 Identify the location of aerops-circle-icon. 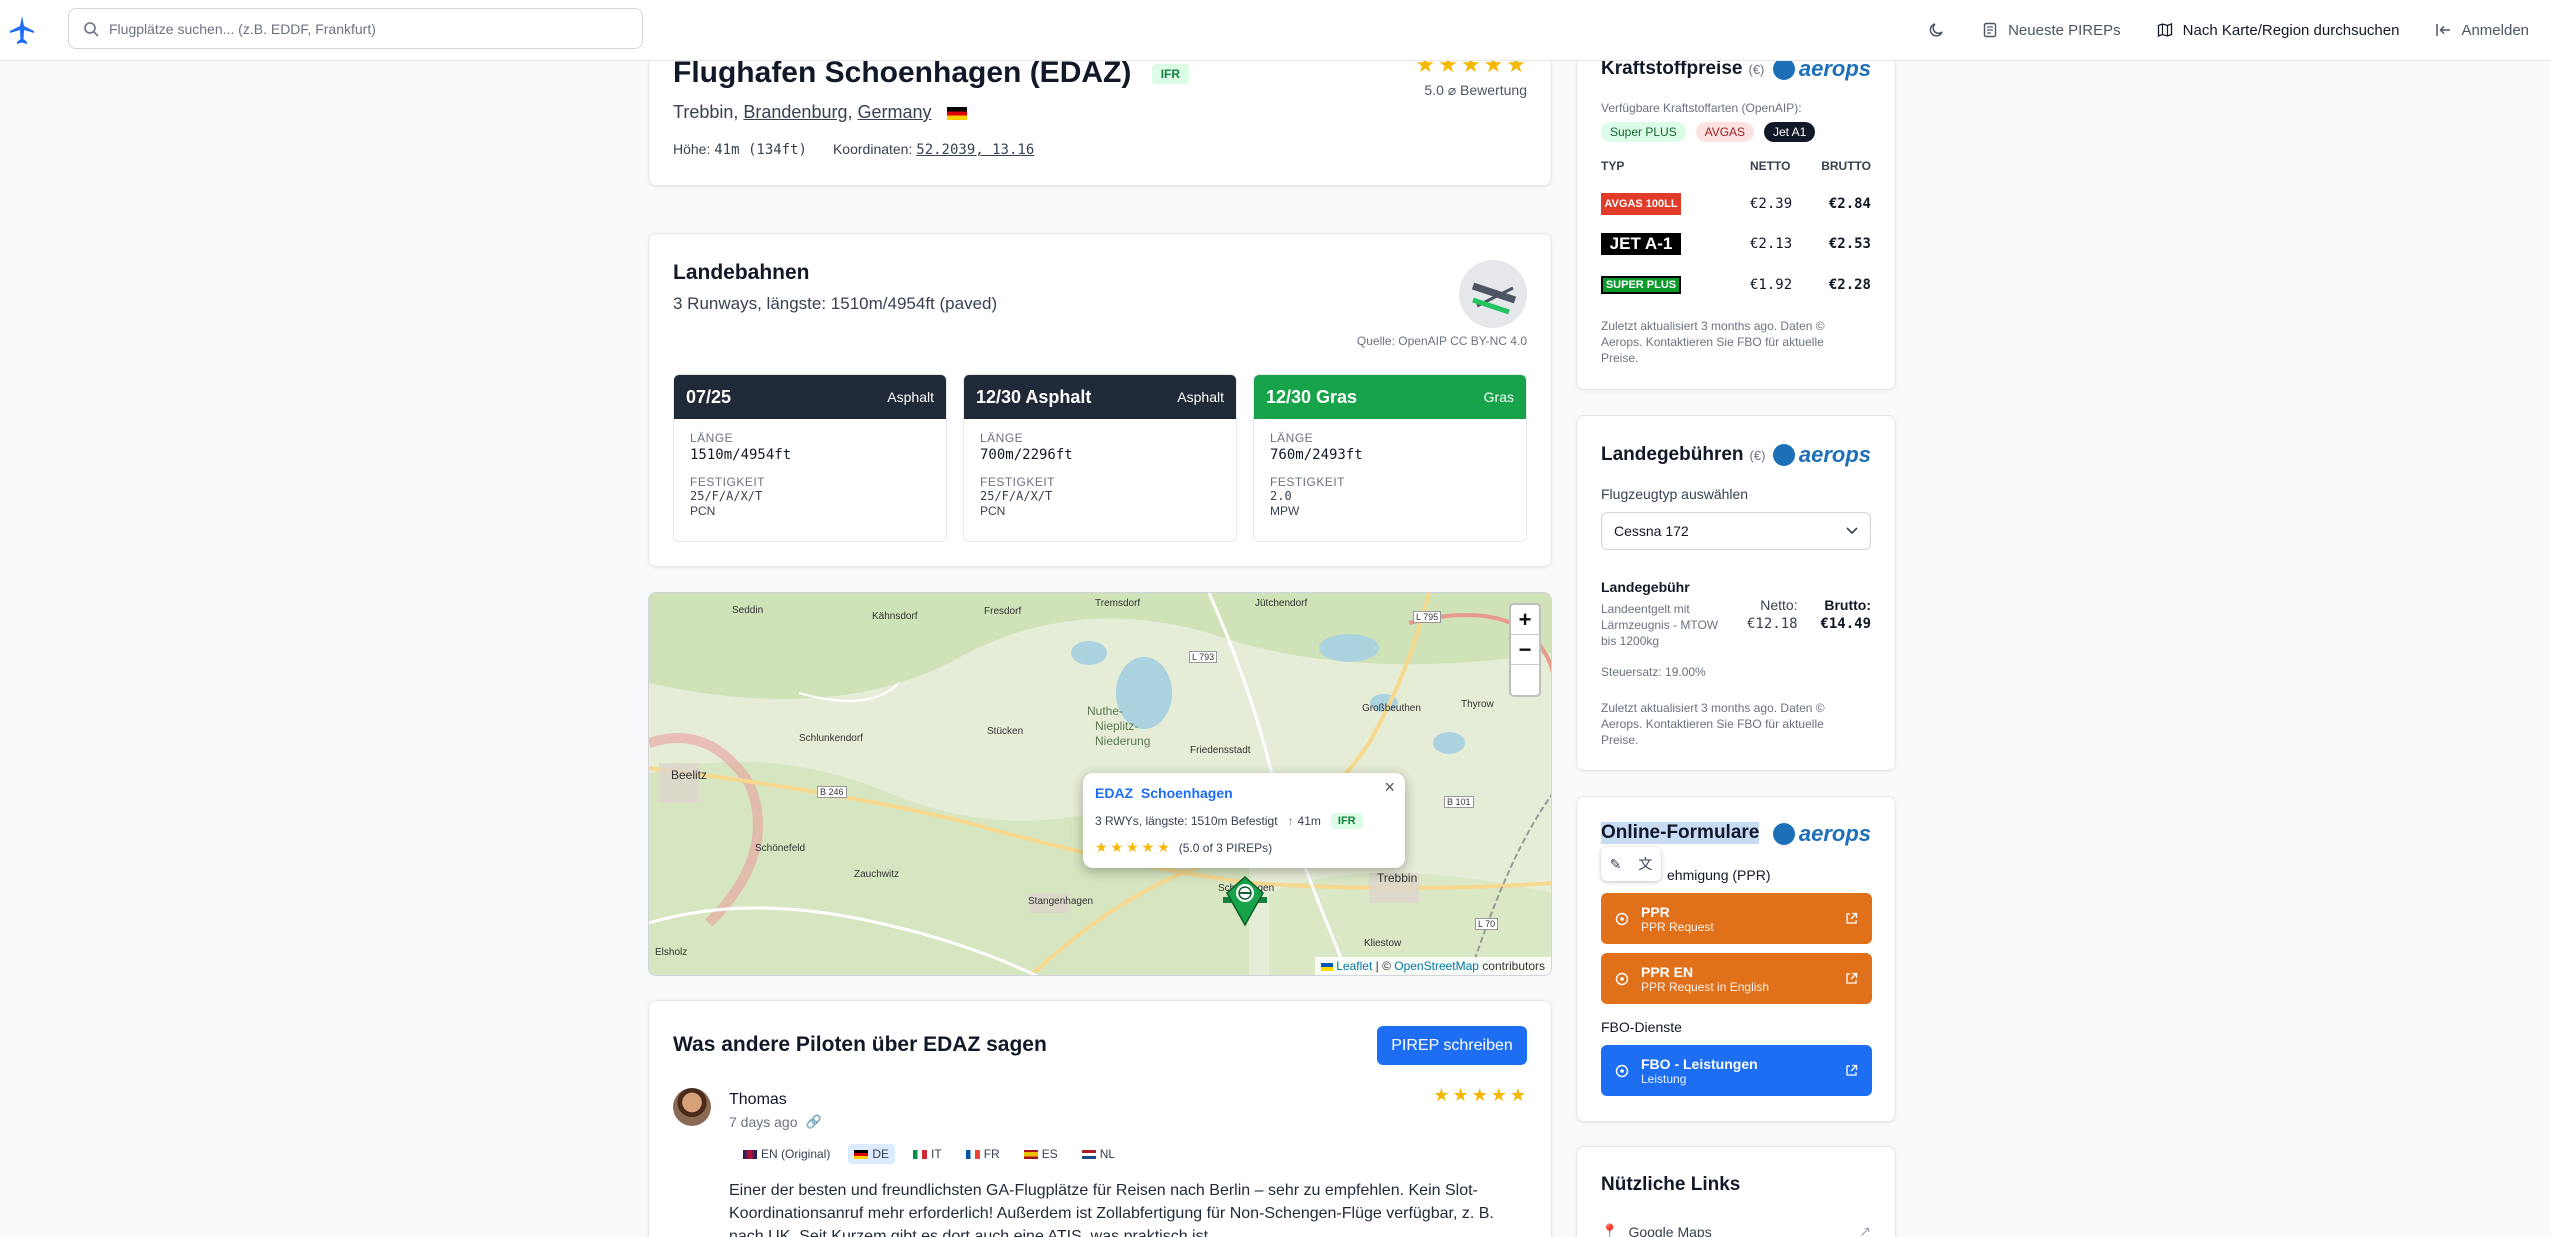
(1783, 834).